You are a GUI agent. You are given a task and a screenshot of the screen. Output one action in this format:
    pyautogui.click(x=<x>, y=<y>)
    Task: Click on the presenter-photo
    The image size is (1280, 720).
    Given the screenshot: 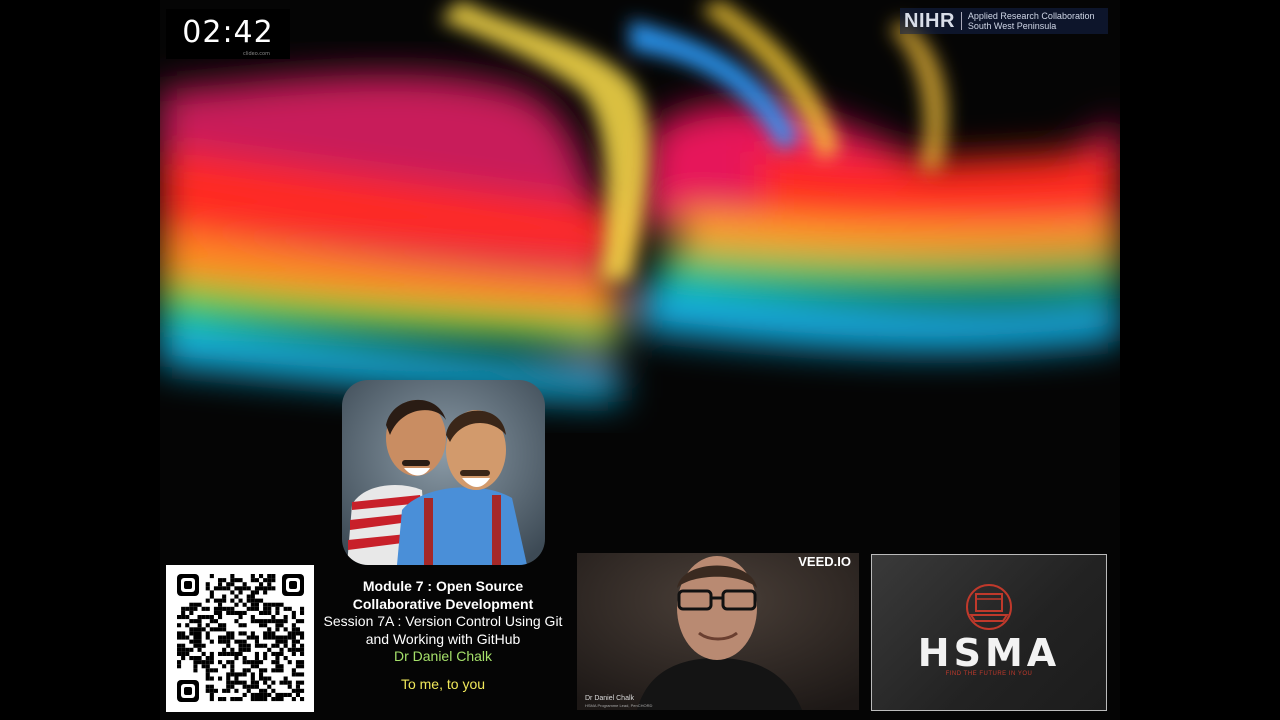 What is the action you would take?
    pyautogui.click(x=443, y=472)
    